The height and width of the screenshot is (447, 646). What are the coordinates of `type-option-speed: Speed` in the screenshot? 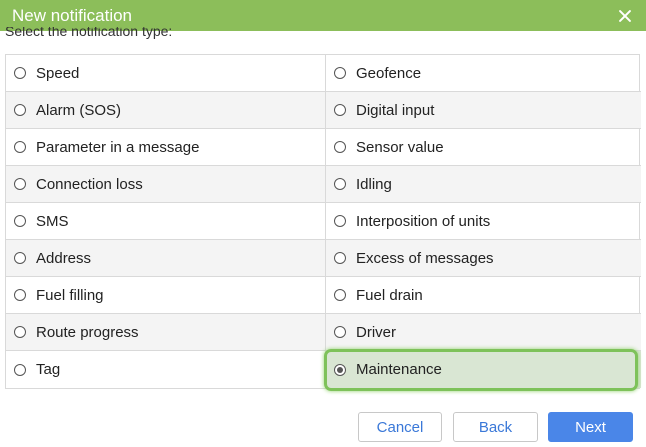 It's located at (166, 73).